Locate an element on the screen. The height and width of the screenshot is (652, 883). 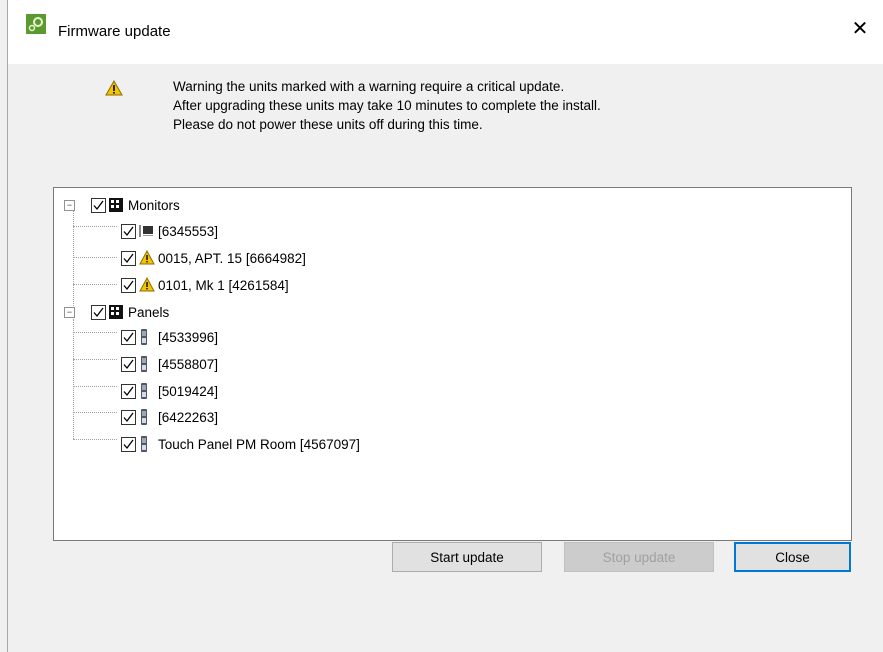
tree-item: [4533996] is located at coordinates (169, 337).